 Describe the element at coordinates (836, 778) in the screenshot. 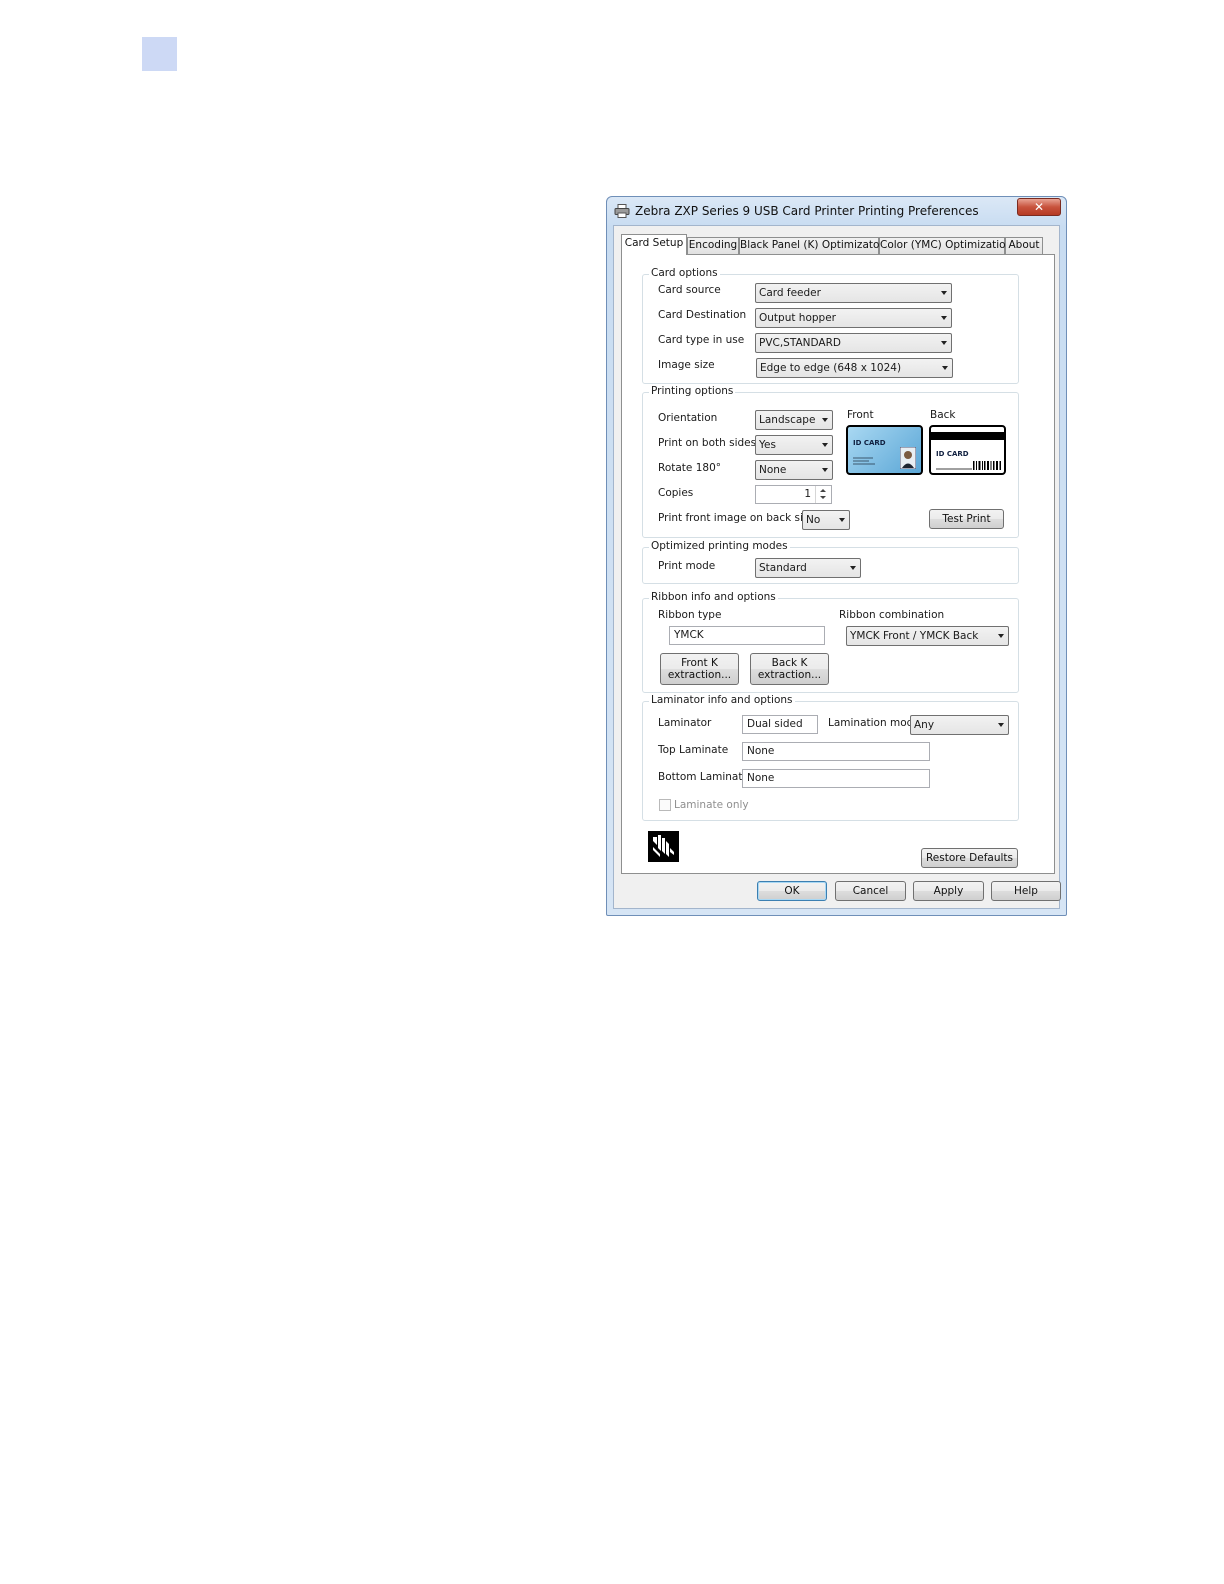

I see `bottom-laminate-field: None` at that location.